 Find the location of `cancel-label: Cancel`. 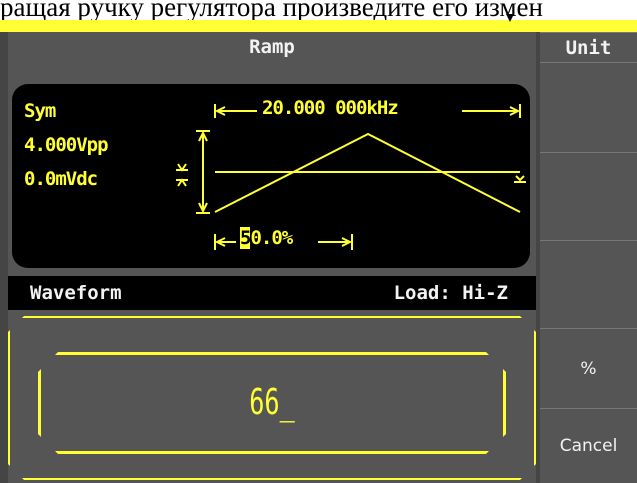

cancel-label: Cancel is located at coordinates (588, 446).